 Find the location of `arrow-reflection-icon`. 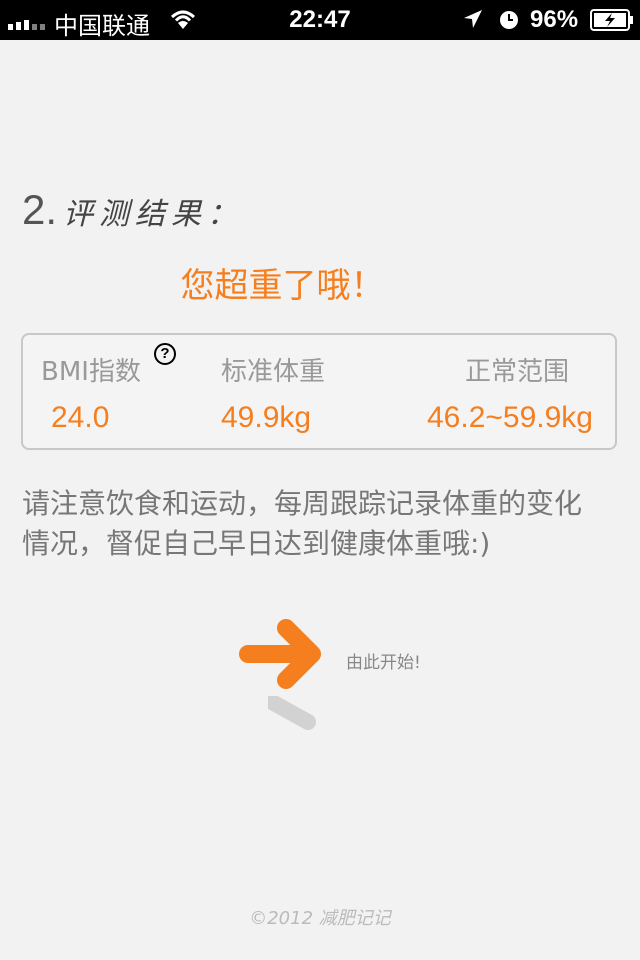

arrow-reflection-icon is located at coordinates (292, 713).